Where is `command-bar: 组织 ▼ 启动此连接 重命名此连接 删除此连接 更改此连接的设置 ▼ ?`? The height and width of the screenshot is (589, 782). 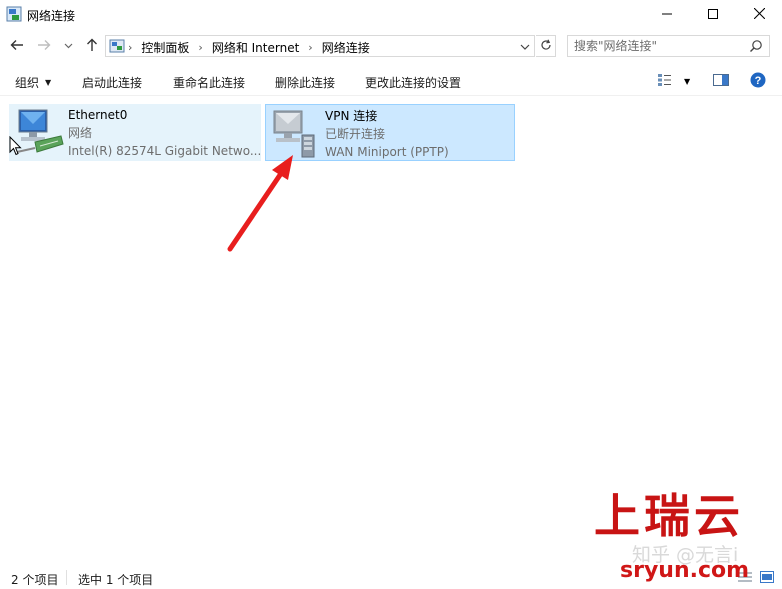
command-bar: 组织 ▼ 启动此连接 重命名此连接 删除此连接 更改此连接的设置 ▼ ? is located at coordinates (391, 81).